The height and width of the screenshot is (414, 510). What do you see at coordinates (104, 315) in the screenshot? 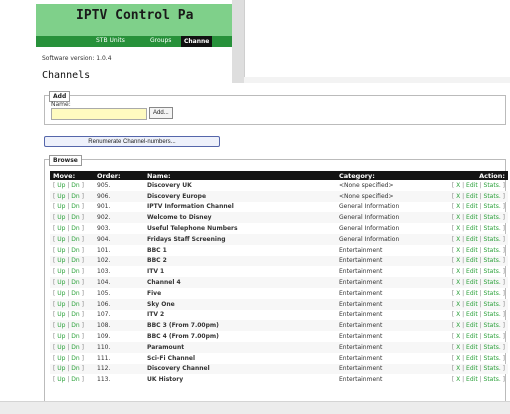
I see `order-cell: 107.` at bounding box center [104, 315].